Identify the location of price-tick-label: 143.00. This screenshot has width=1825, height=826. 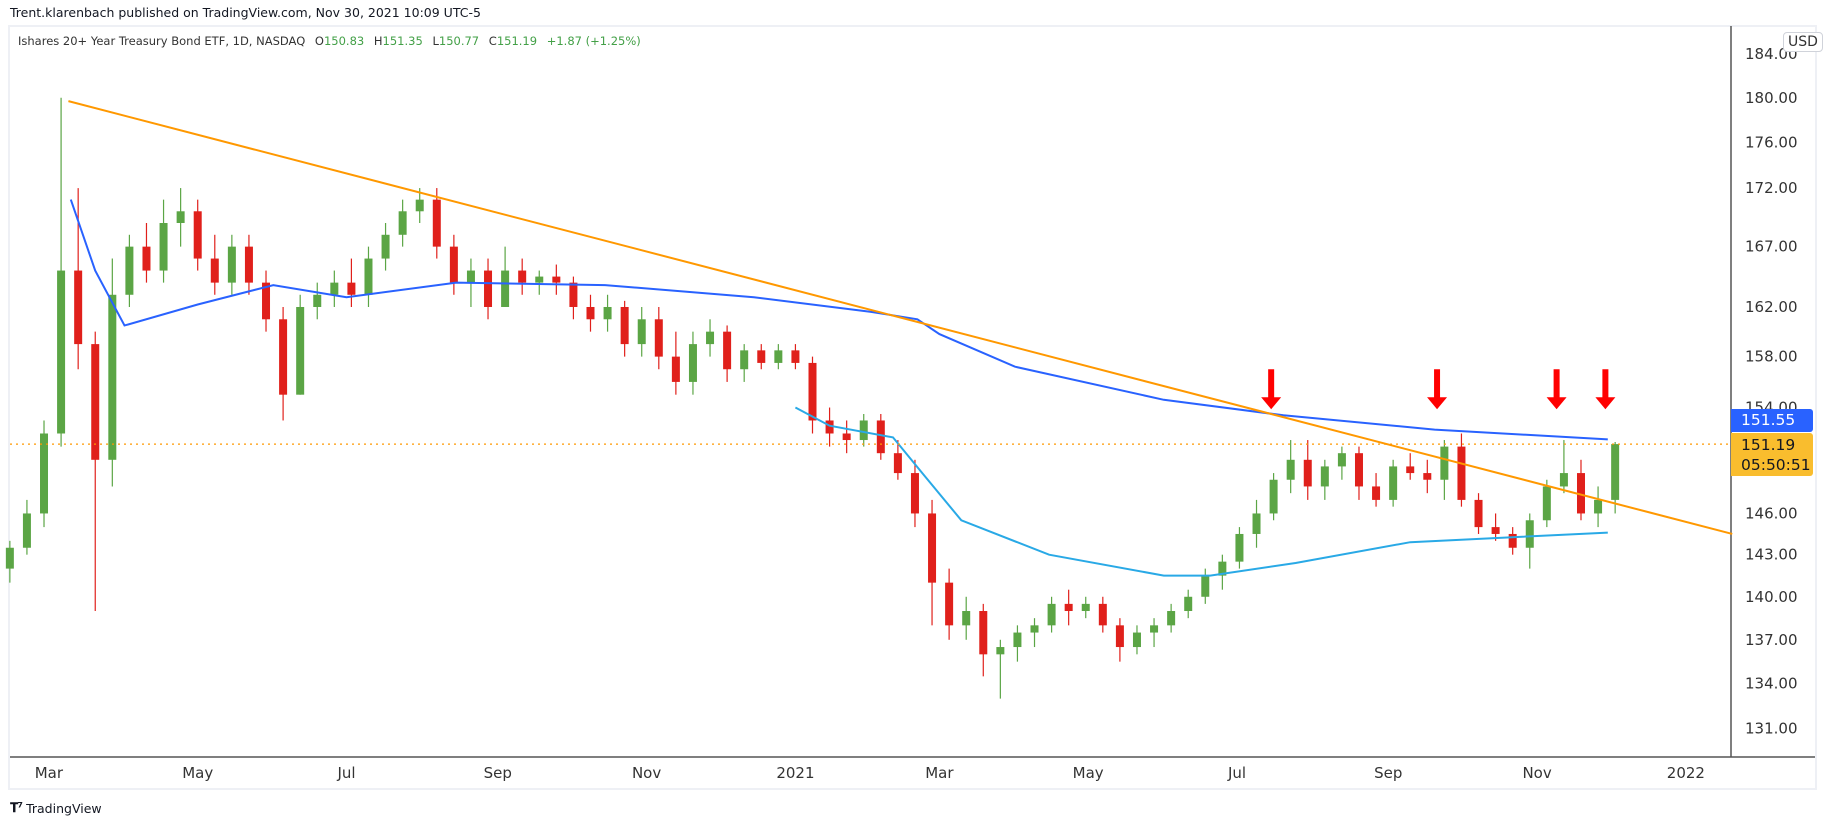
(1771, 555).